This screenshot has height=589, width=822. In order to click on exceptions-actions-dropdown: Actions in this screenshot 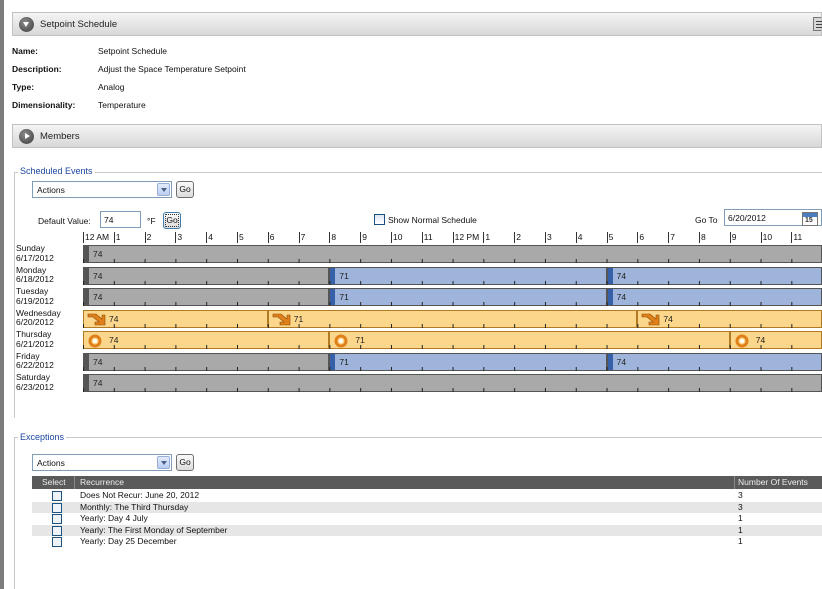, I will do `click(102, 462)`.